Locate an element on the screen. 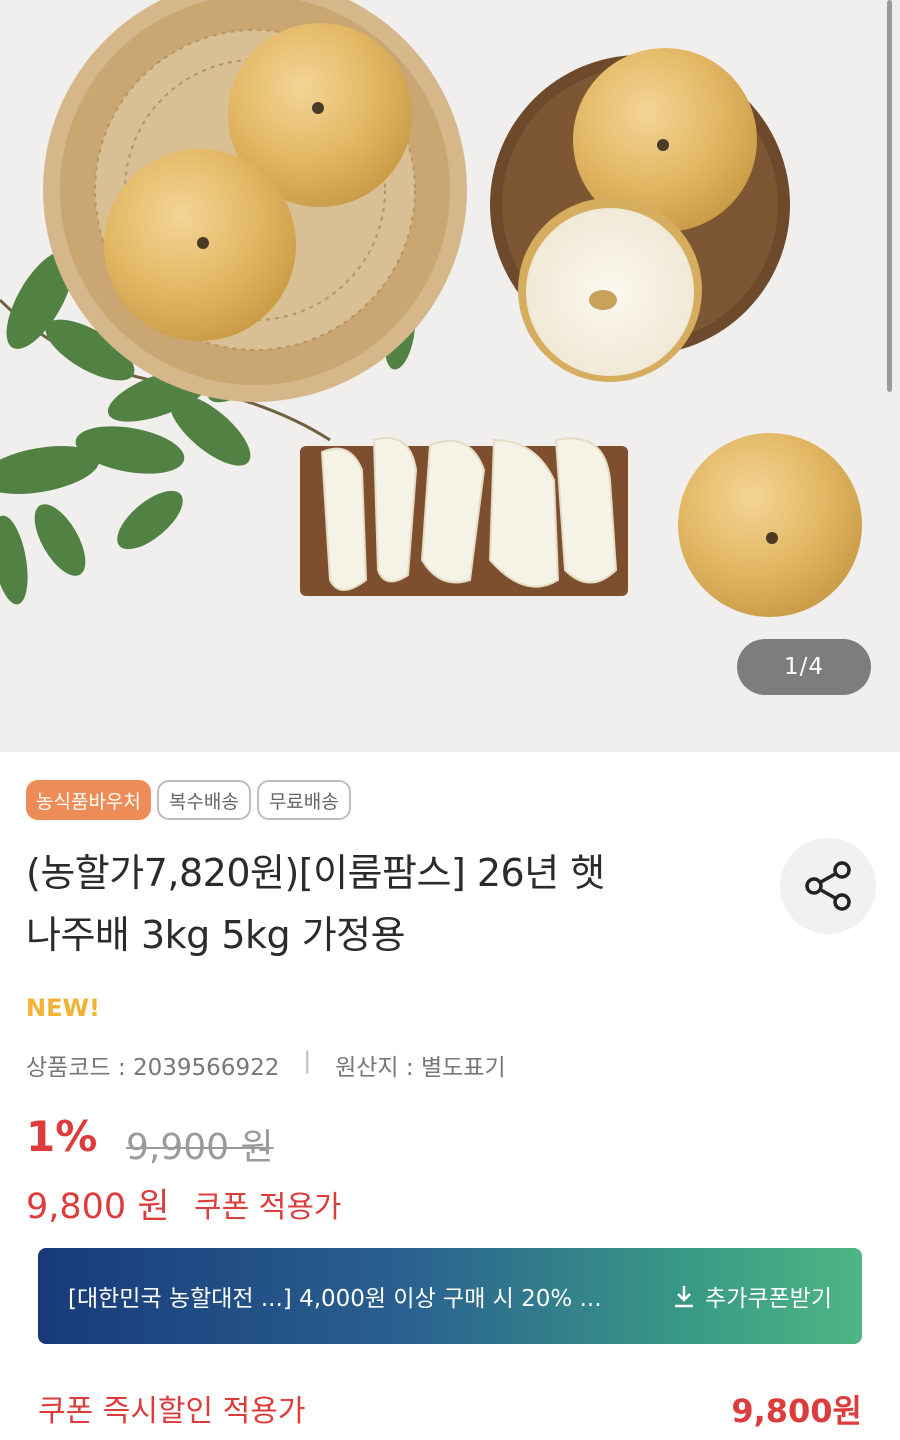  get-coupon-button: 추가쿠폰받기 is located at coordinates (751, 1296).